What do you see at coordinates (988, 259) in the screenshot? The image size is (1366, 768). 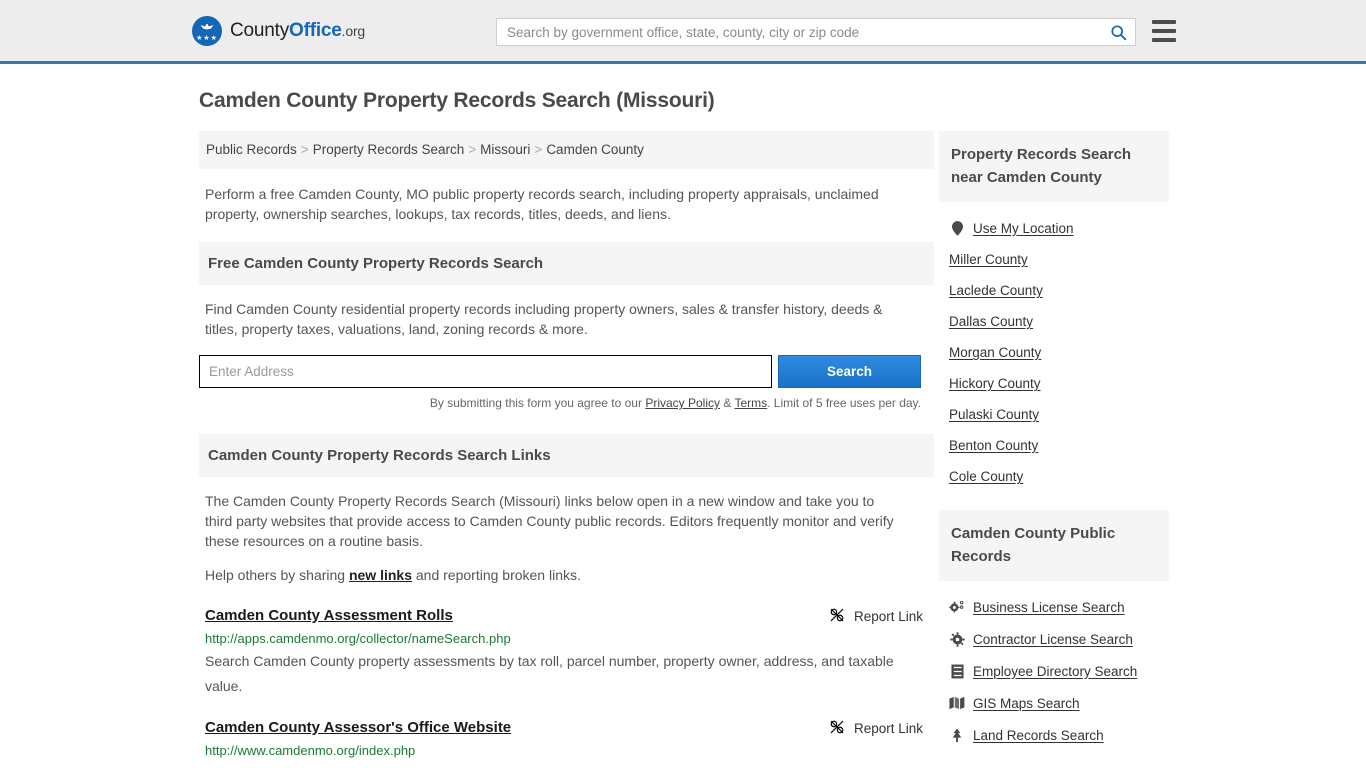 I see `sidebar-item-label: Miller County` at bounding box center [988, 259].